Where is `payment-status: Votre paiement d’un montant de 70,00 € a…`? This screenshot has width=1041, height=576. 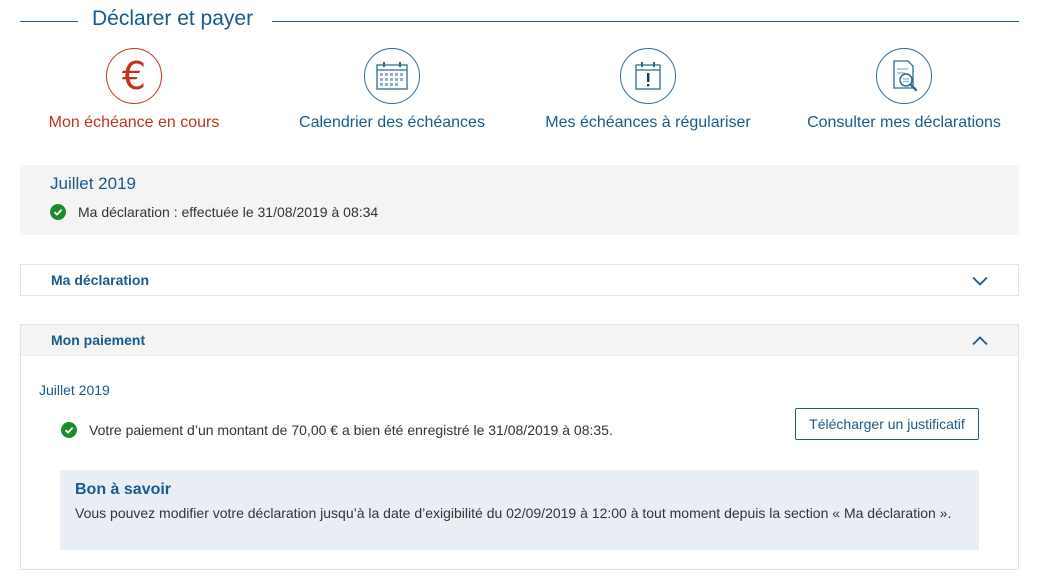 payment-status: Votre paiement d’un montant de 70,00 € a… is located at coordinates (337, 430).